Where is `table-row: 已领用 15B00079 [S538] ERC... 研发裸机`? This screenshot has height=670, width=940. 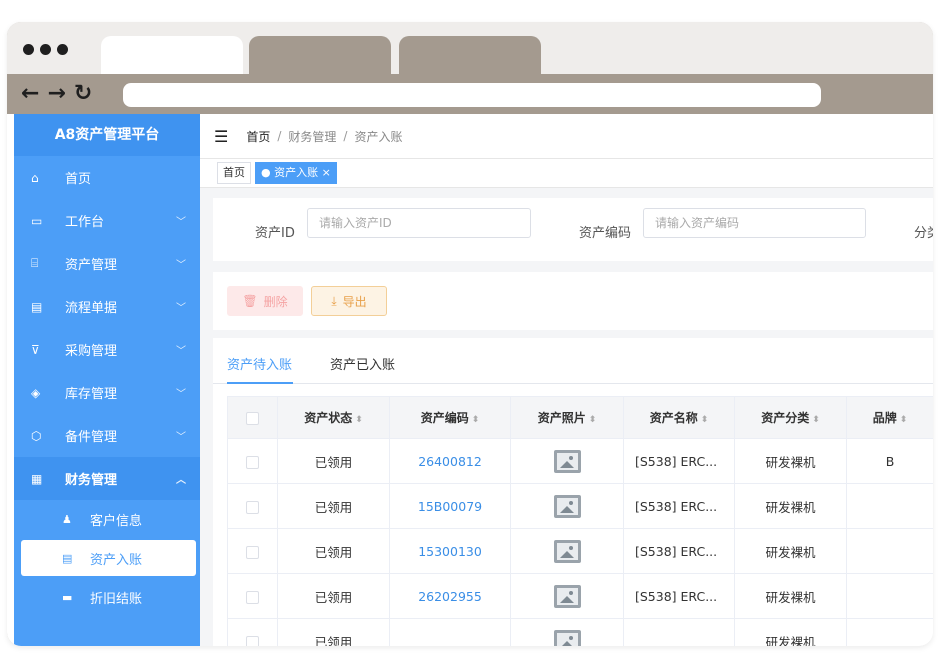
table-row: 已领用 15B00079 [S538] ERC... 研发裸机 is located at coordinates (580, 506).